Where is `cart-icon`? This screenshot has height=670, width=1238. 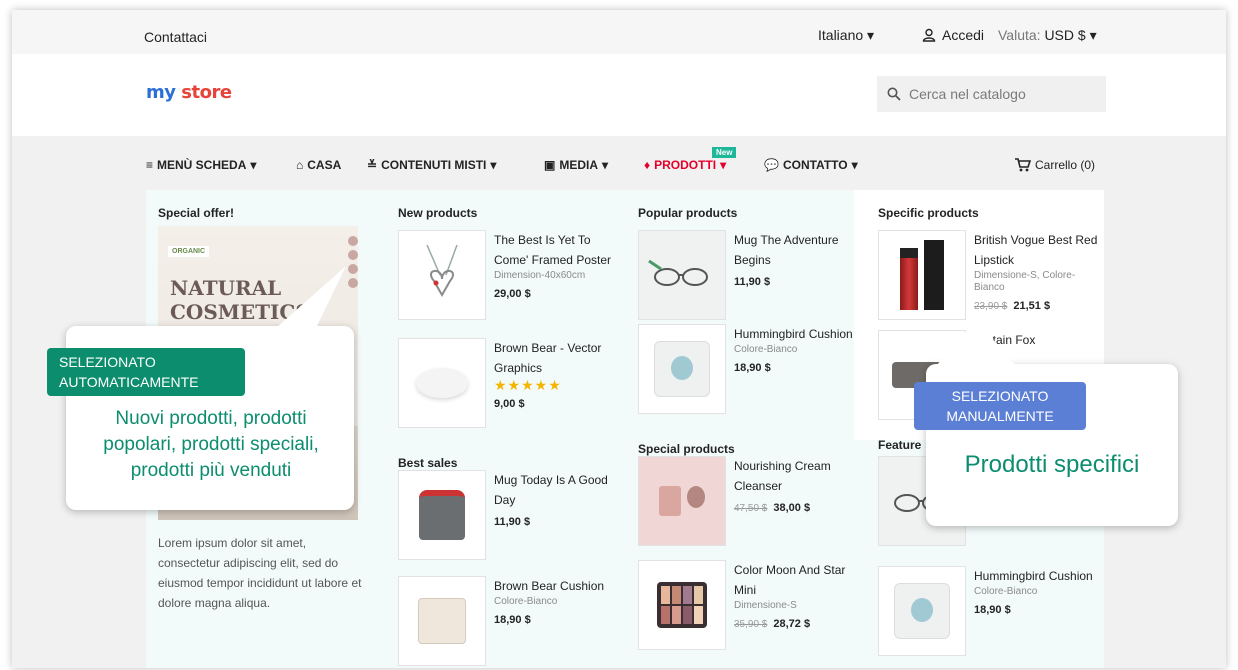 cart-icon is located at coordinates (1023, 165).